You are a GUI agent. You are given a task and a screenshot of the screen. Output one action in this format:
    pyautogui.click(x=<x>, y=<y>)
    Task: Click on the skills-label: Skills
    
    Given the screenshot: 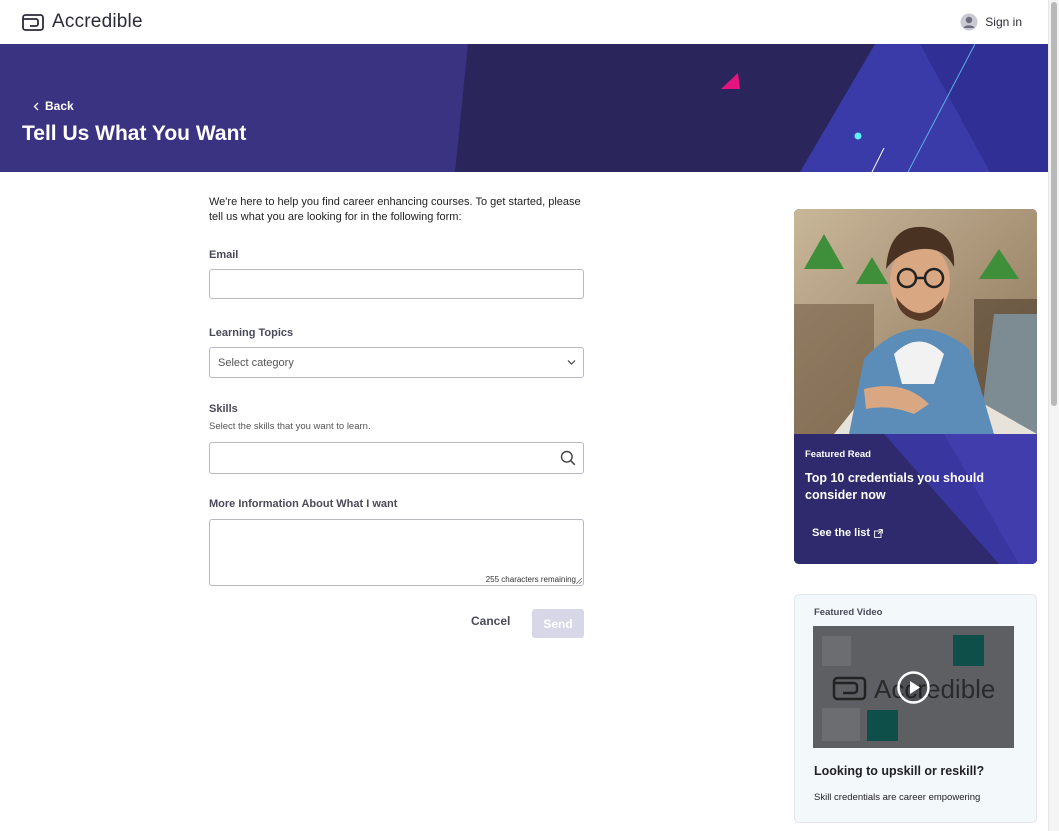 What is the action you would take?
    pyautogui.click(x=223, y=409)
    